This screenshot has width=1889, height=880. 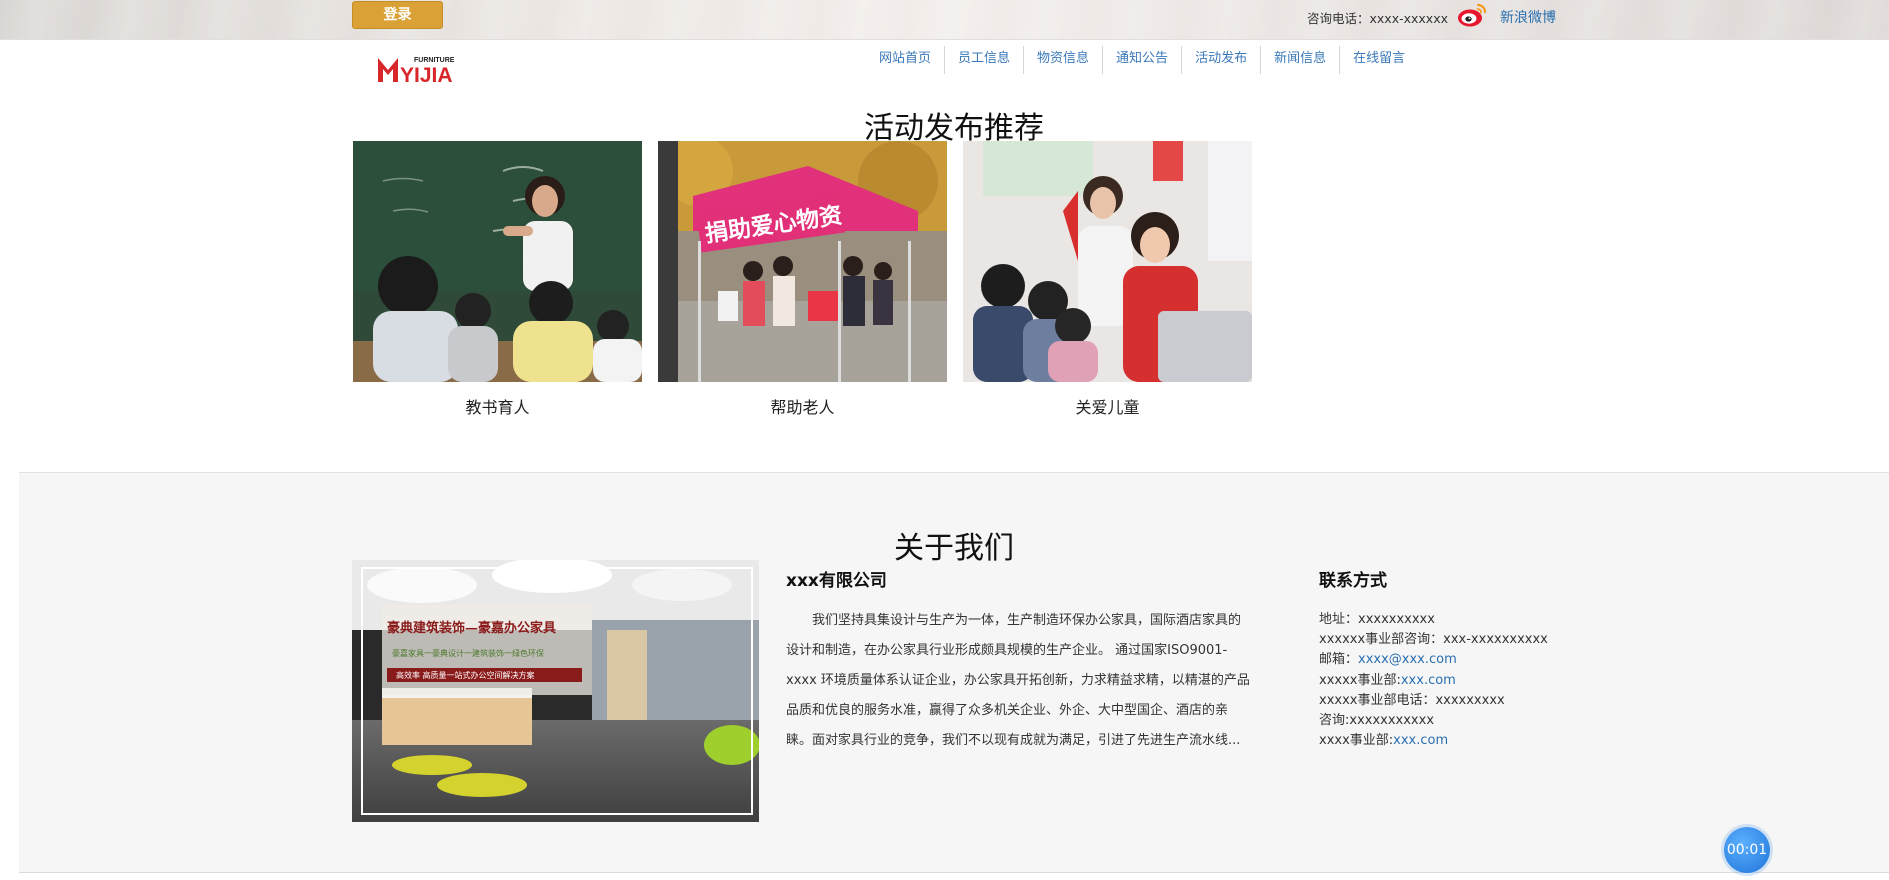 What do you see at coordinates (465, 675) in the screenshot?
I see `about-image-tagline: 高效率 高质量一站式办公空间解决方案` at bounding box center [465, 675].